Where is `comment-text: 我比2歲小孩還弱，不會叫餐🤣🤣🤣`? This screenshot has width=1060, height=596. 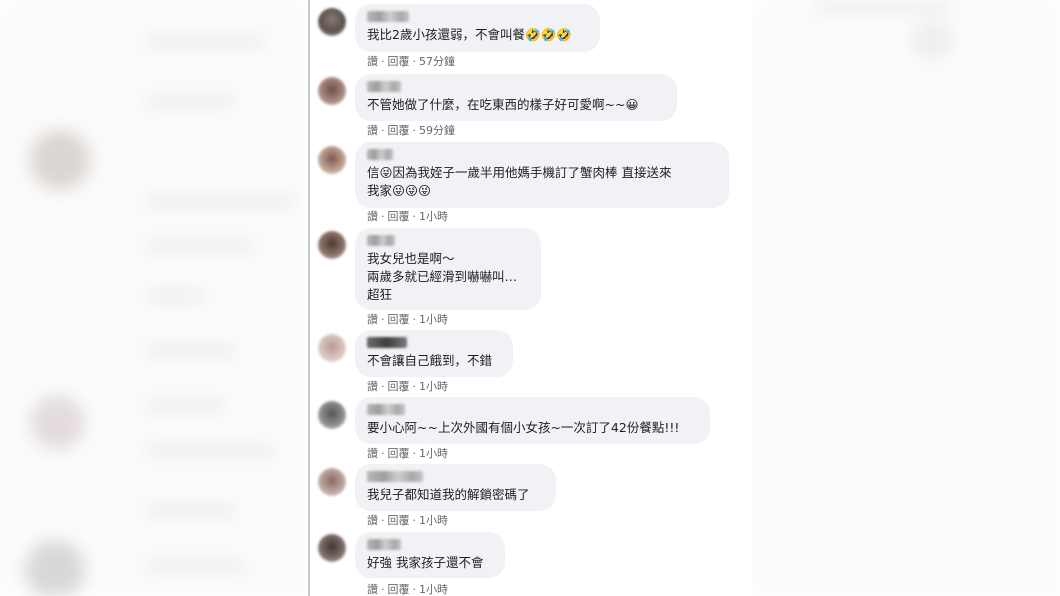 comment-text: 我比2歲小孩還弱，不會叫餐🤣🤣🤣 is located at coordinates (469, 34).